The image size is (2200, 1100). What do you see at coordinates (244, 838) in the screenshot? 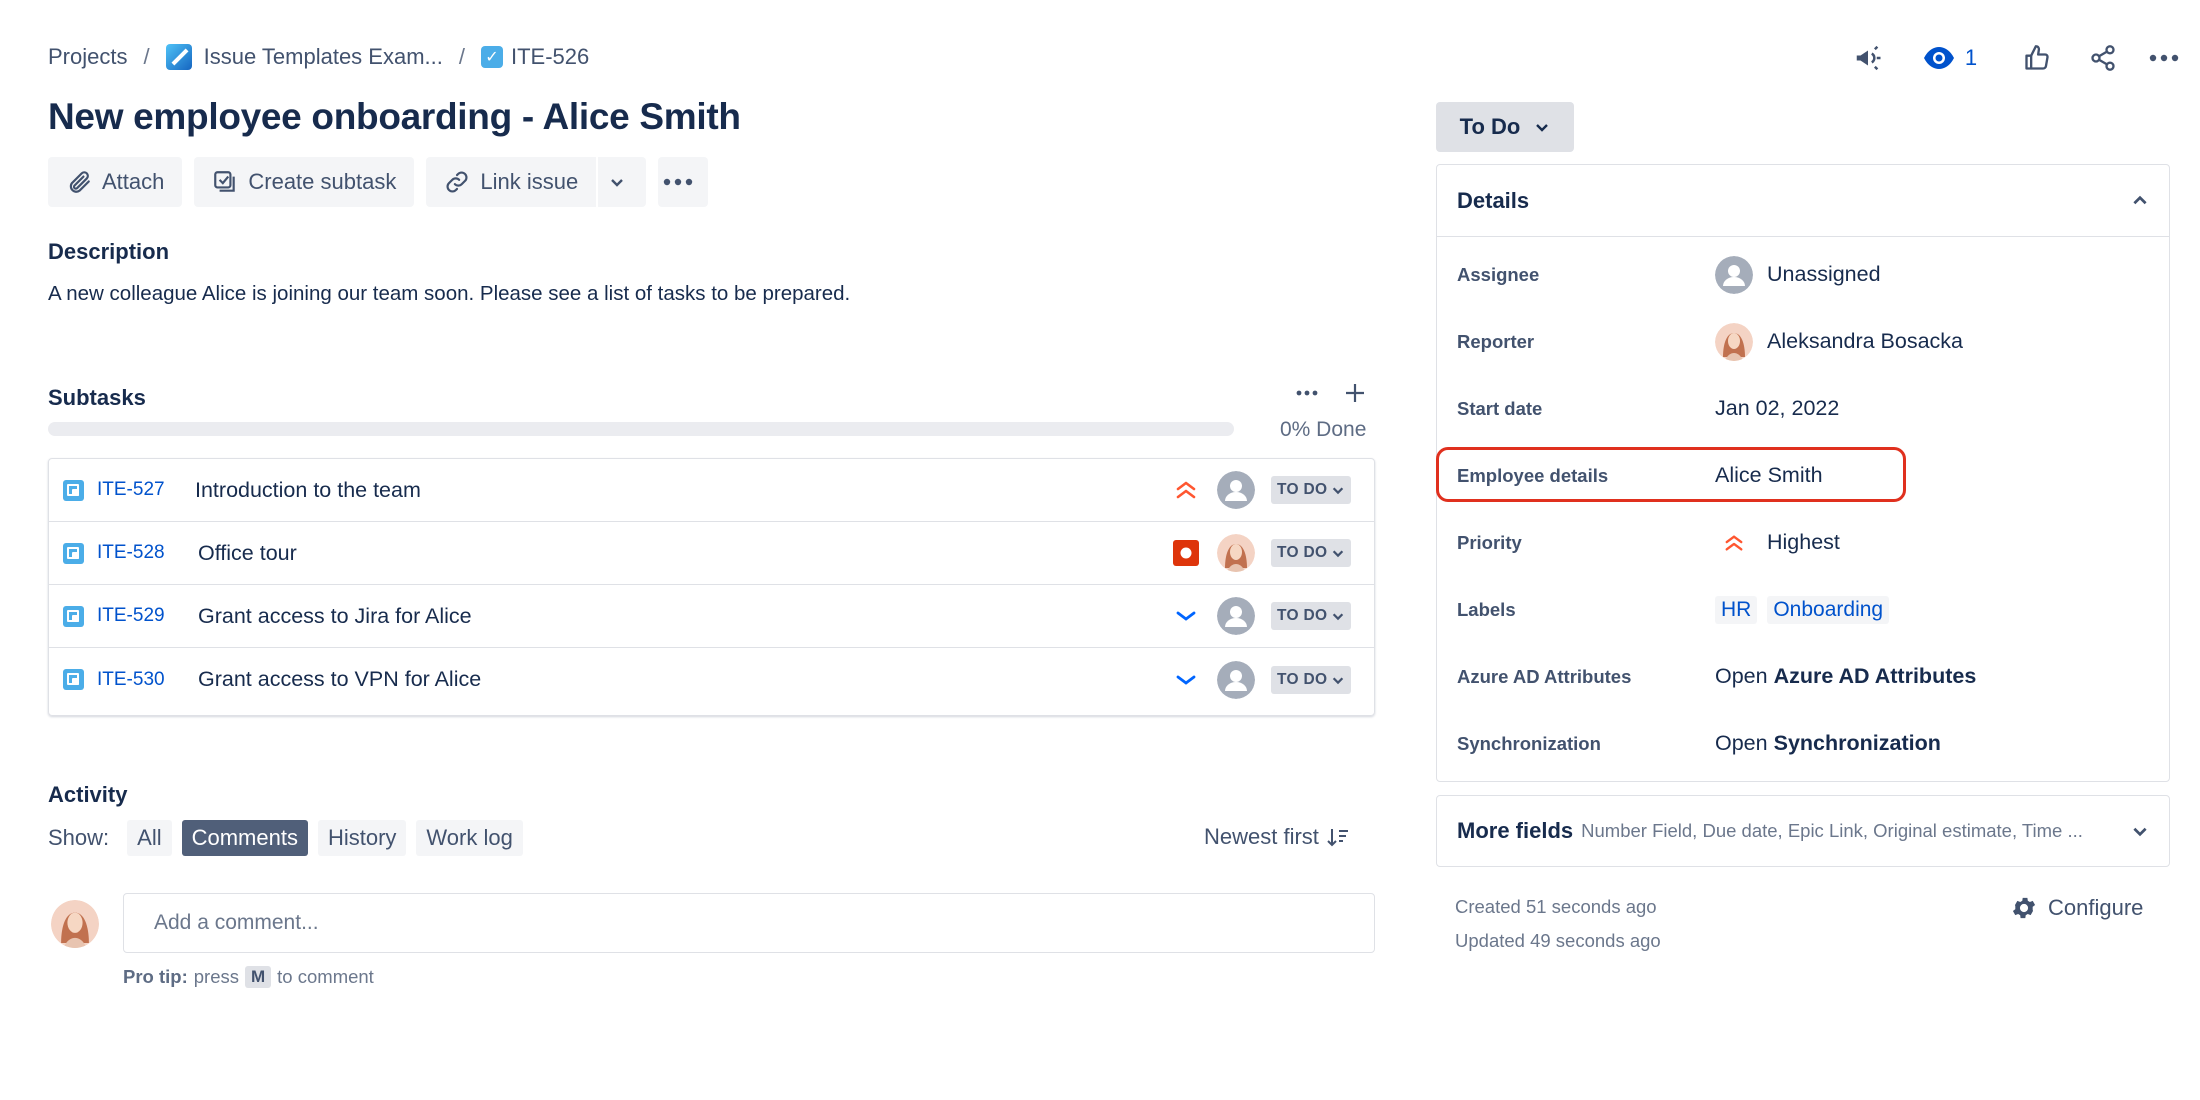
I see `filter-comments: Comments` at bounding box center [244, 838].